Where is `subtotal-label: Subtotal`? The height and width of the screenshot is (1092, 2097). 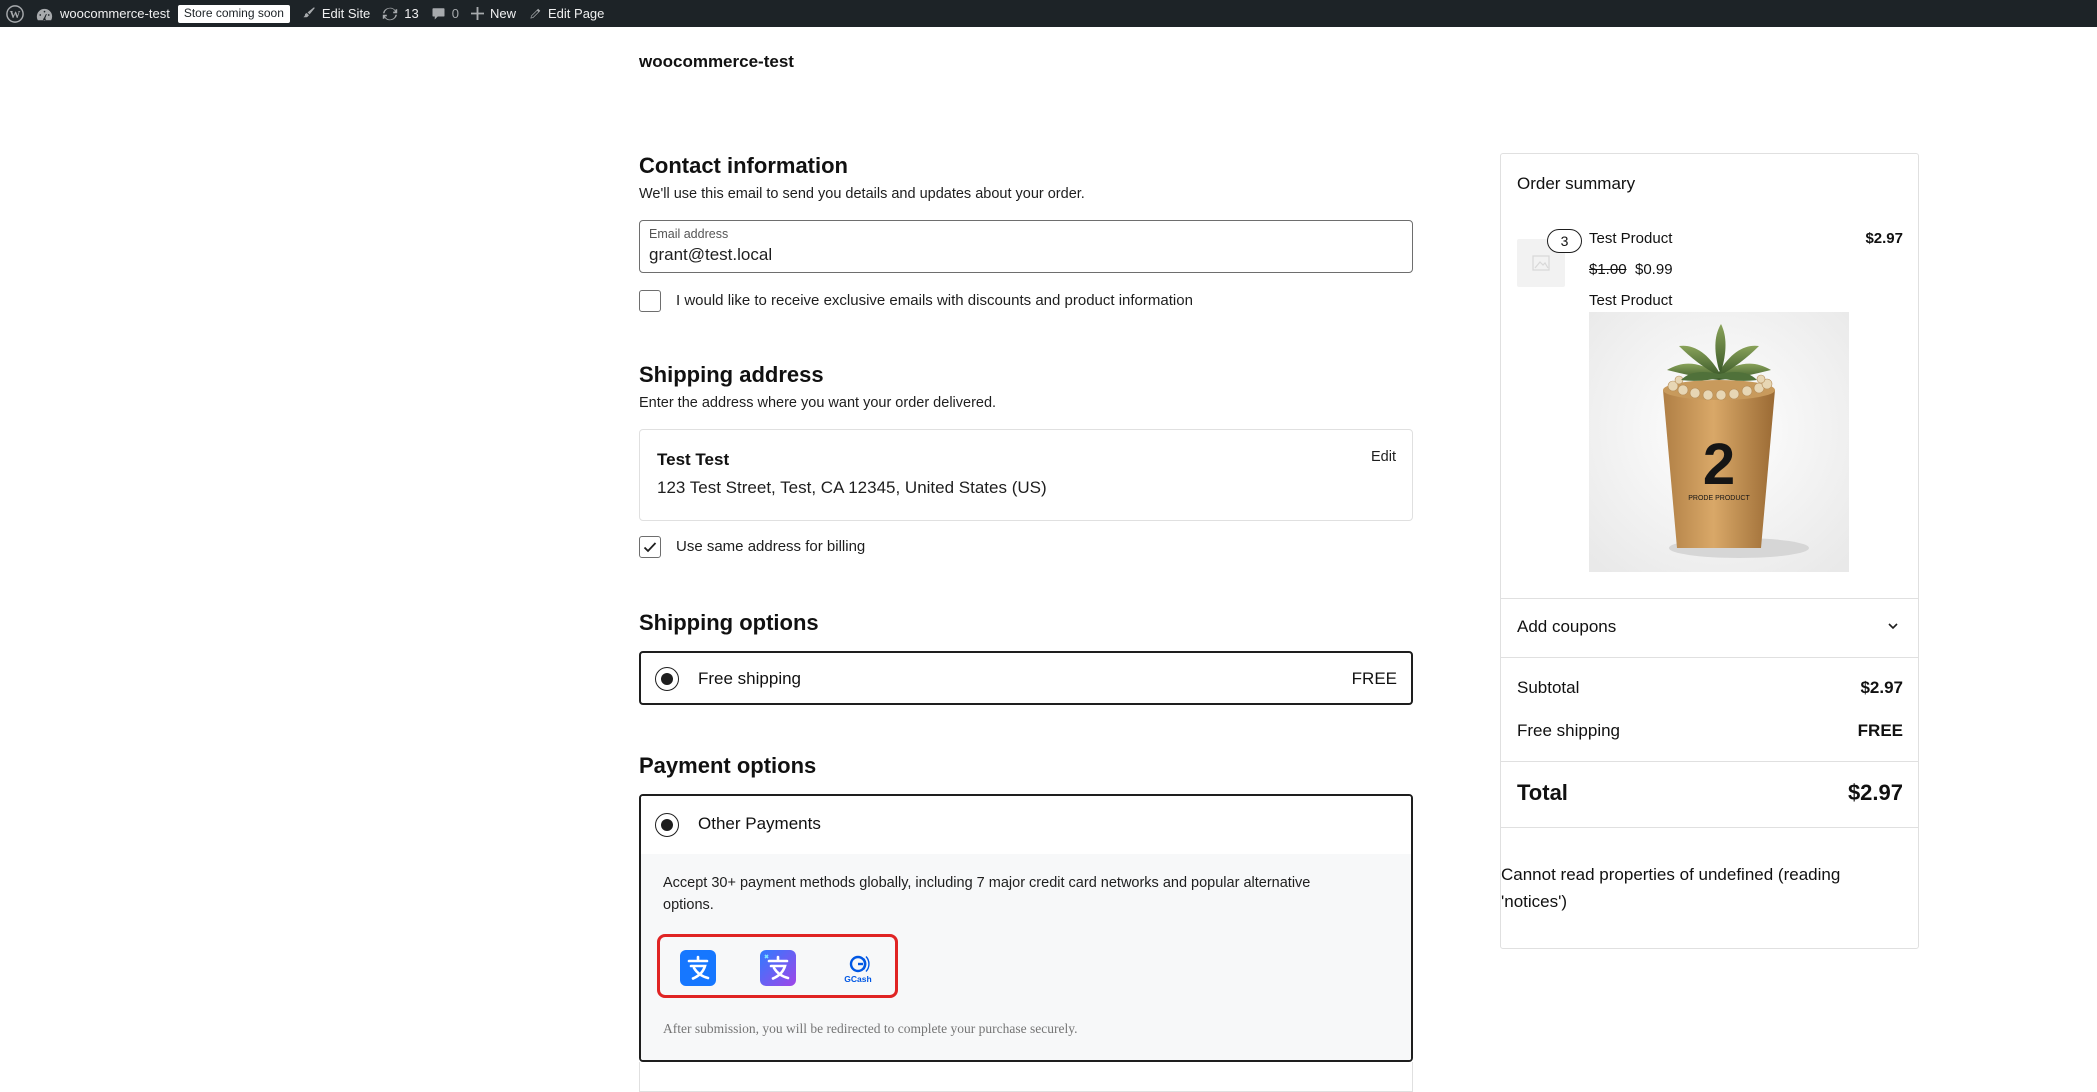
subtotal-label: Subtotal is located at coordinates (1548, 687).